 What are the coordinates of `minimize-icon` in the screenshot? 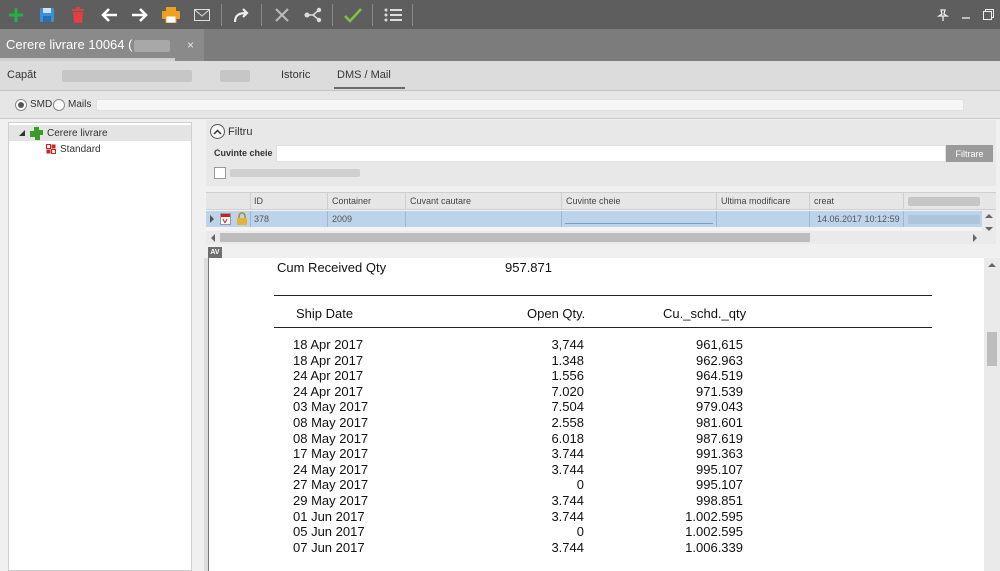 It's located at (965, 17).